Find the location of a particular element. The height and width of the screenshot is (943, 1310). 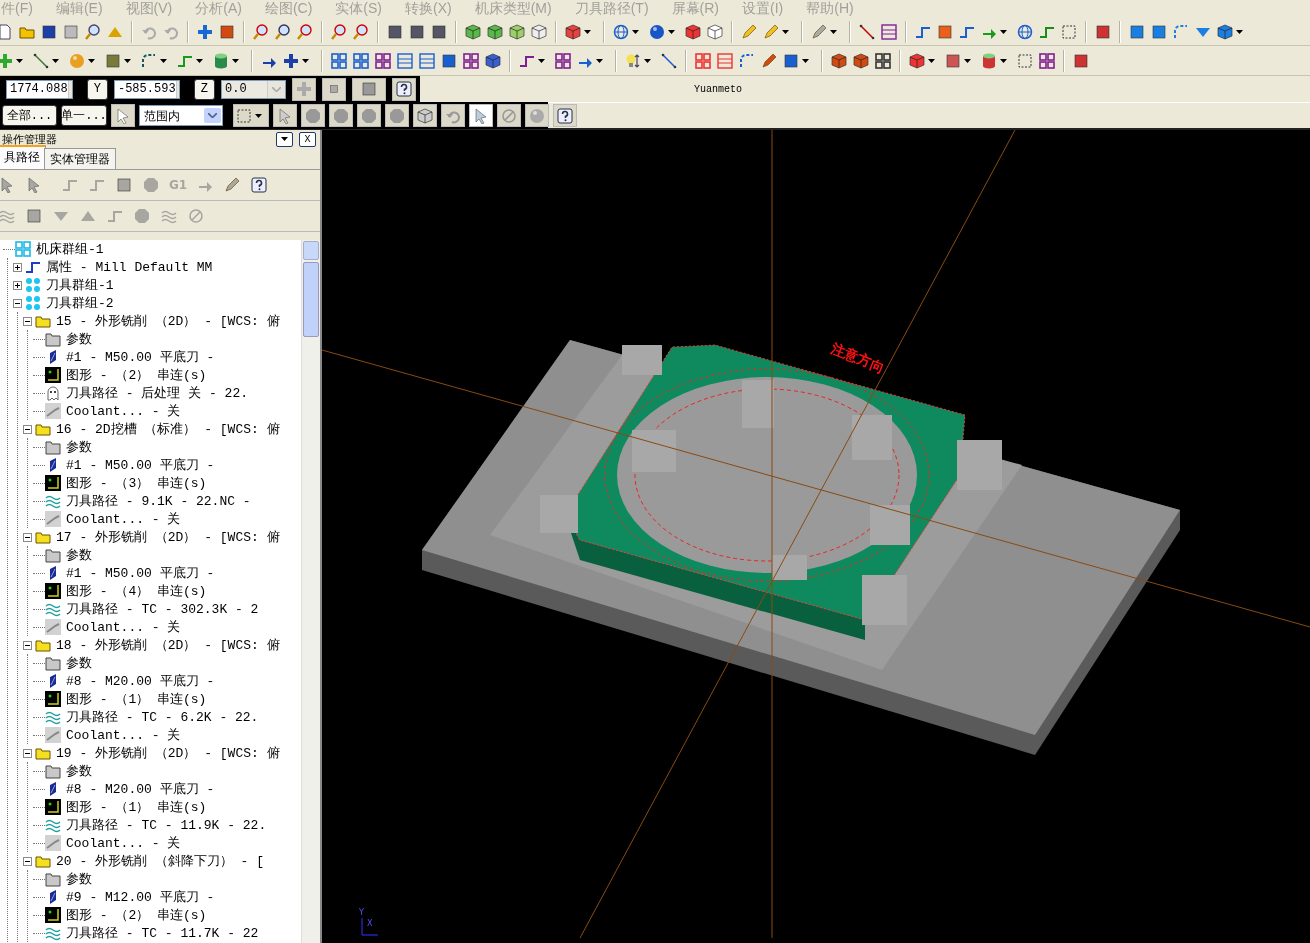

preview-icon is located at coordinates (93, 31).